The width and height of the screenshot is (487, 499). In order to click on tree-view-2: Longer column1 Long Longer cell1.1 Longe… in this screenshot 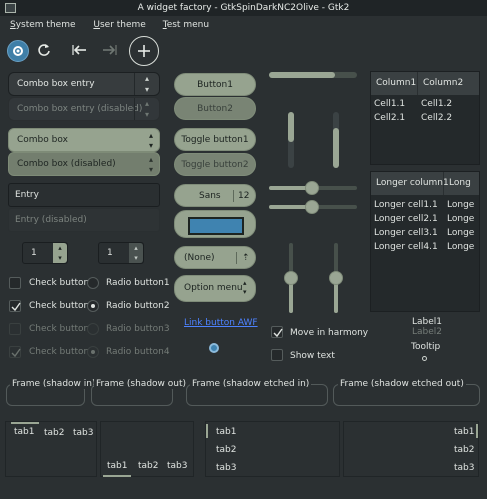, I will do `click(425, 241)`.